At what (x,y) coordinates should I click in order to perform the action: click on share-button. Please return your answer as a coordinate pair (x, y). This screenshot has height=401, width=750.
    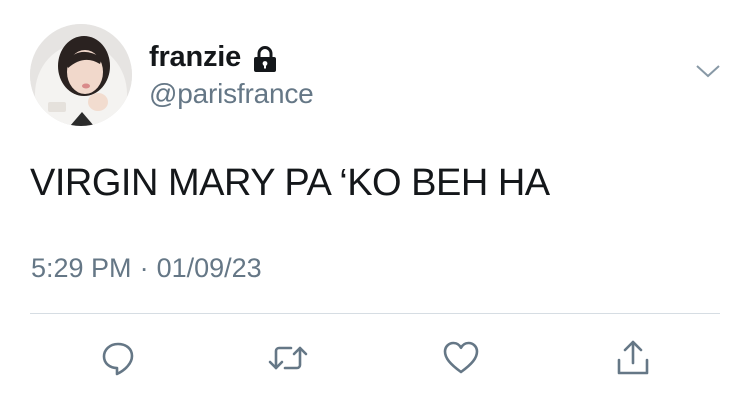
    Looking at the image, I should click on (633, 358).